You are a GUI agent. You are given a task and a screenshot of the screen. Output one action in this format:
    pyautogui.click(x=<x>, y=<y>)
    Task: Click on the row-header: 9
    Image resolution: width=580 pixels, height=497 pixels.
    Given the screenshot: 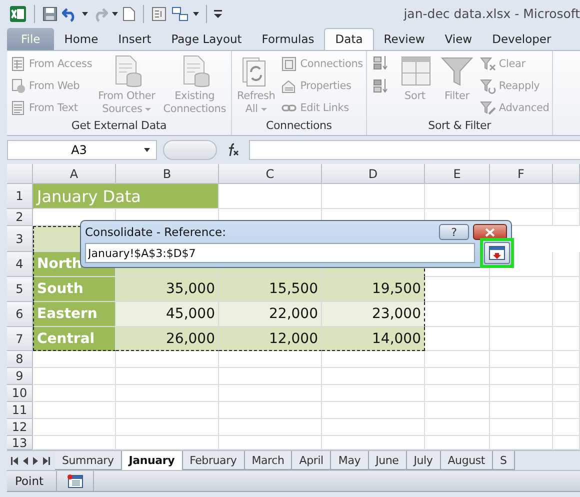 What is the action you would take?
    pyautogui.click(x=20, y=377)
    